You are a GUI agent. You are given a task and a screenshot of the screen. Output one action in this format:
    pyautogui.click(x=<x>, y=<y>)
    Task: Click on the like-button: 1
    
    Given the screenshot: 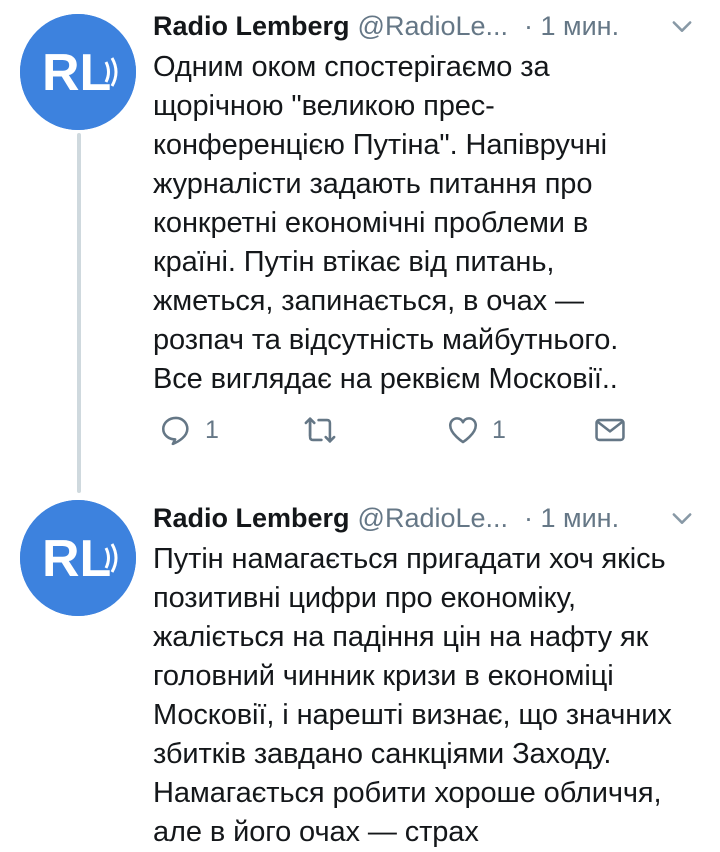 What is the action you would take?
    pyautogui.click(x=476, y=430)
    